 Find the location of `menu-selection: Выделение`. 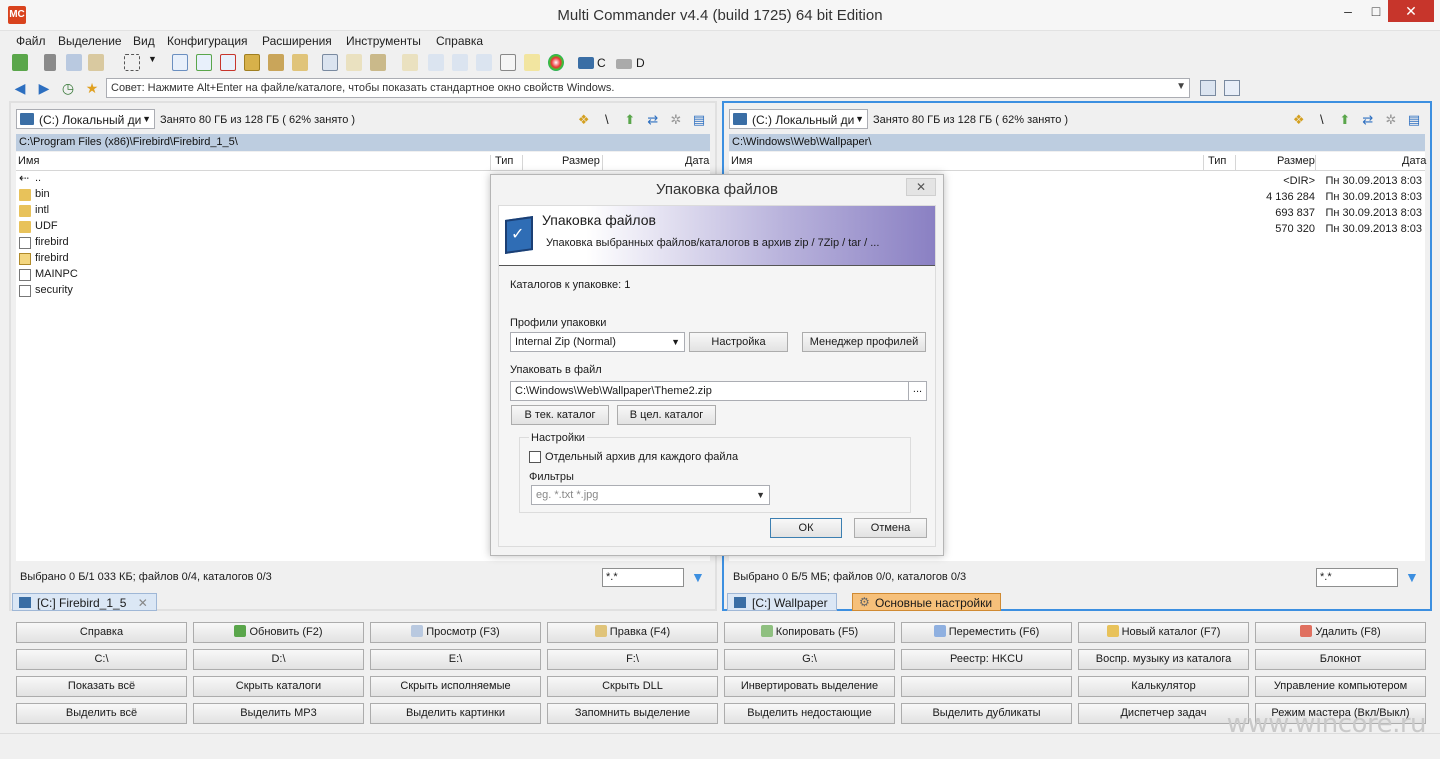

menu-selection: Выделение is located at coordinates (90, 41).